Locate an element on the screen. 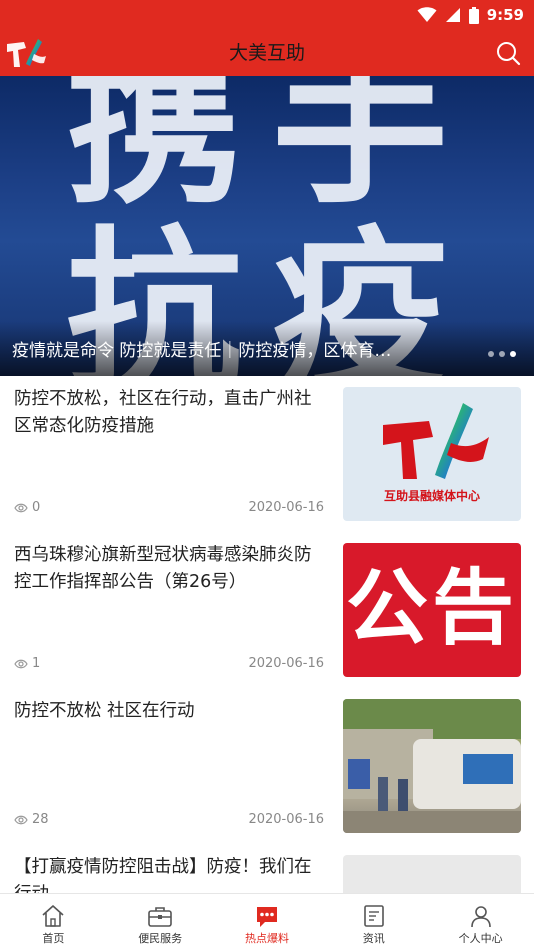  status-icons: 9:59 is located at coordinates (470, 15).